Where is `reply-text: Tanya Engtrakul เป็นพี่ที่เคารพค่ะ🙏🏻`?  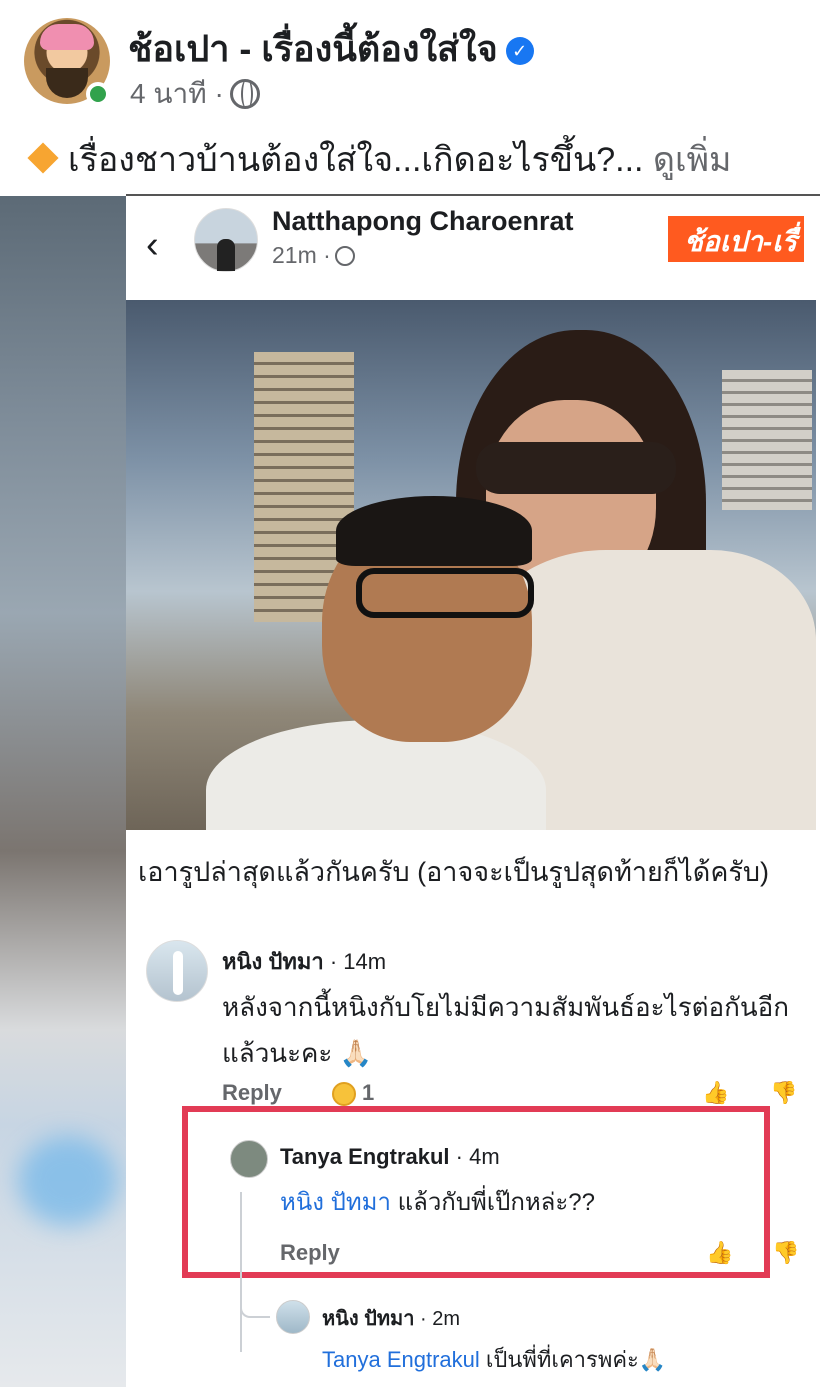
reply-text: Tanya Engtrakul เป็นพี่ที่เคารพค่ะ🙏🏻 is located at coordinates (494, 1359).